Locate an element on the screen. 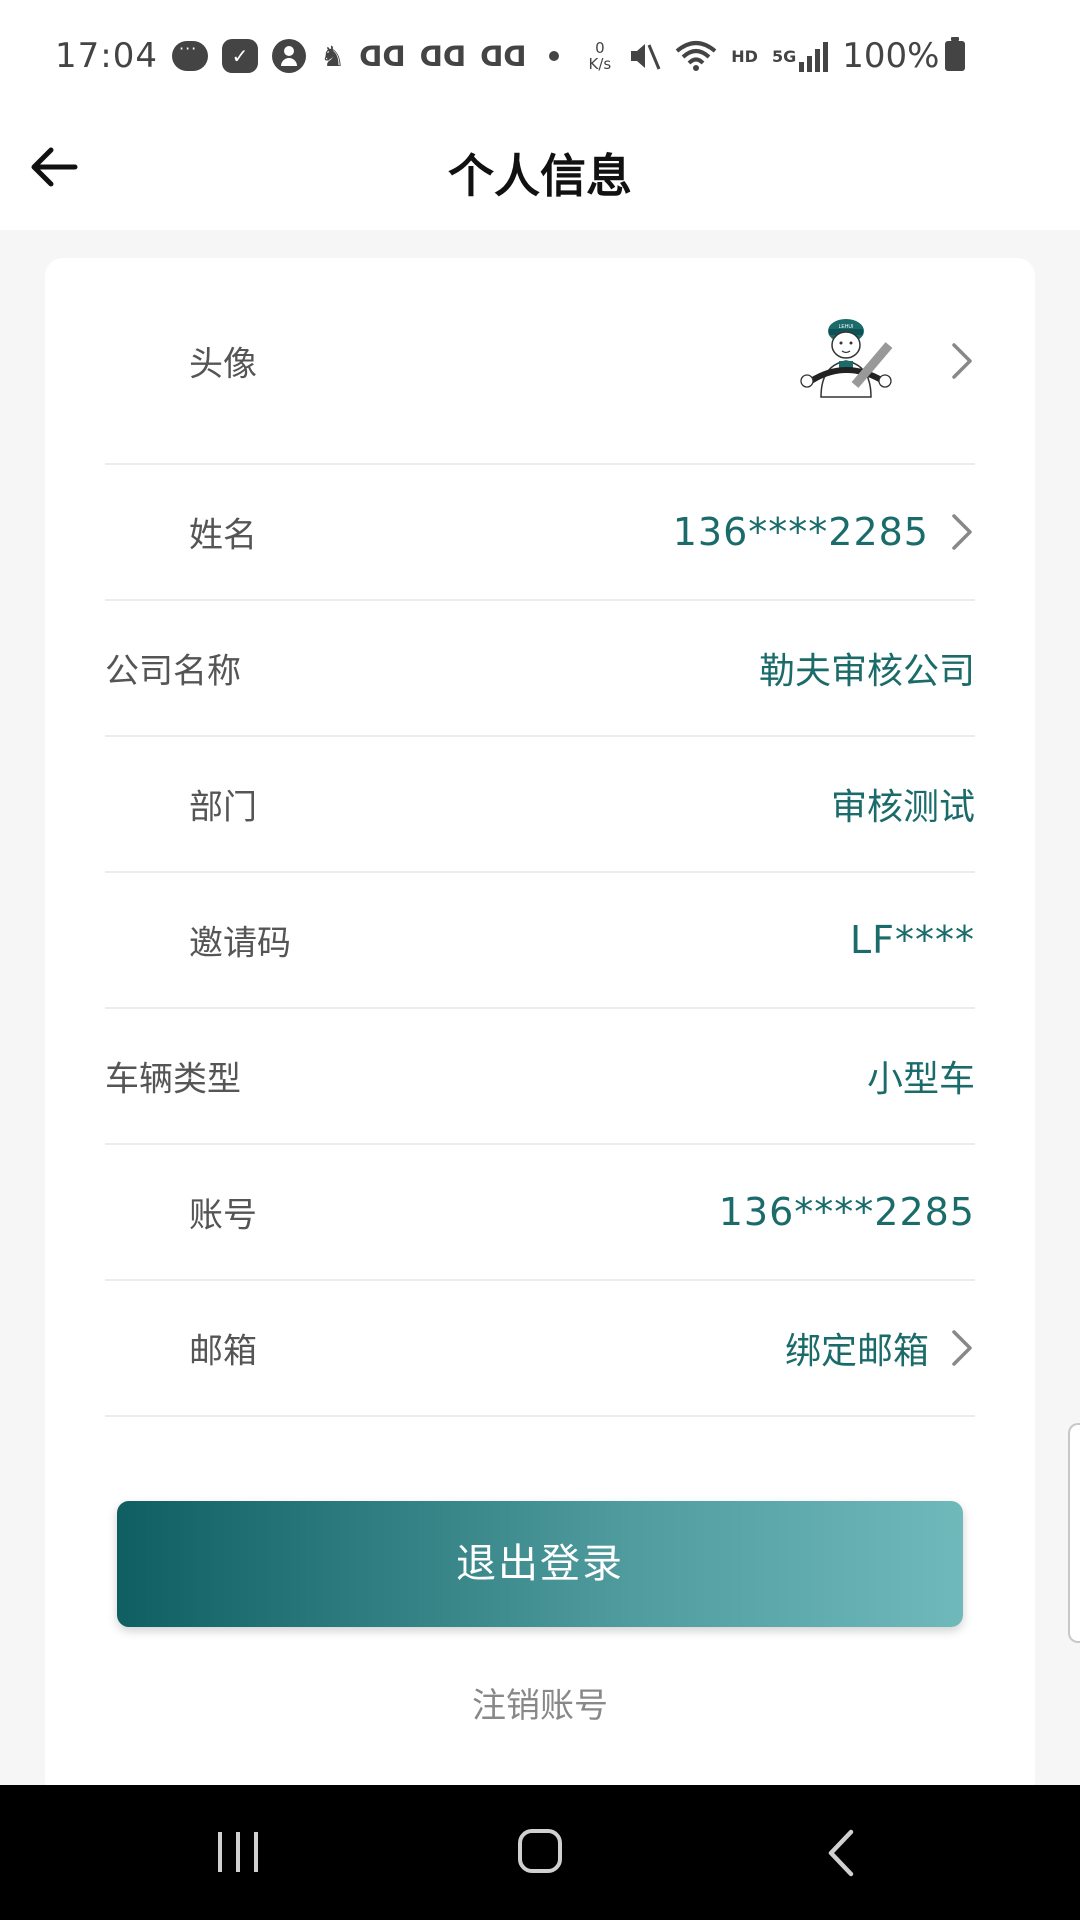 The height and width of the screenshot is (1920, 1080). department-label: 部门 is located at coordinates (223, 807).